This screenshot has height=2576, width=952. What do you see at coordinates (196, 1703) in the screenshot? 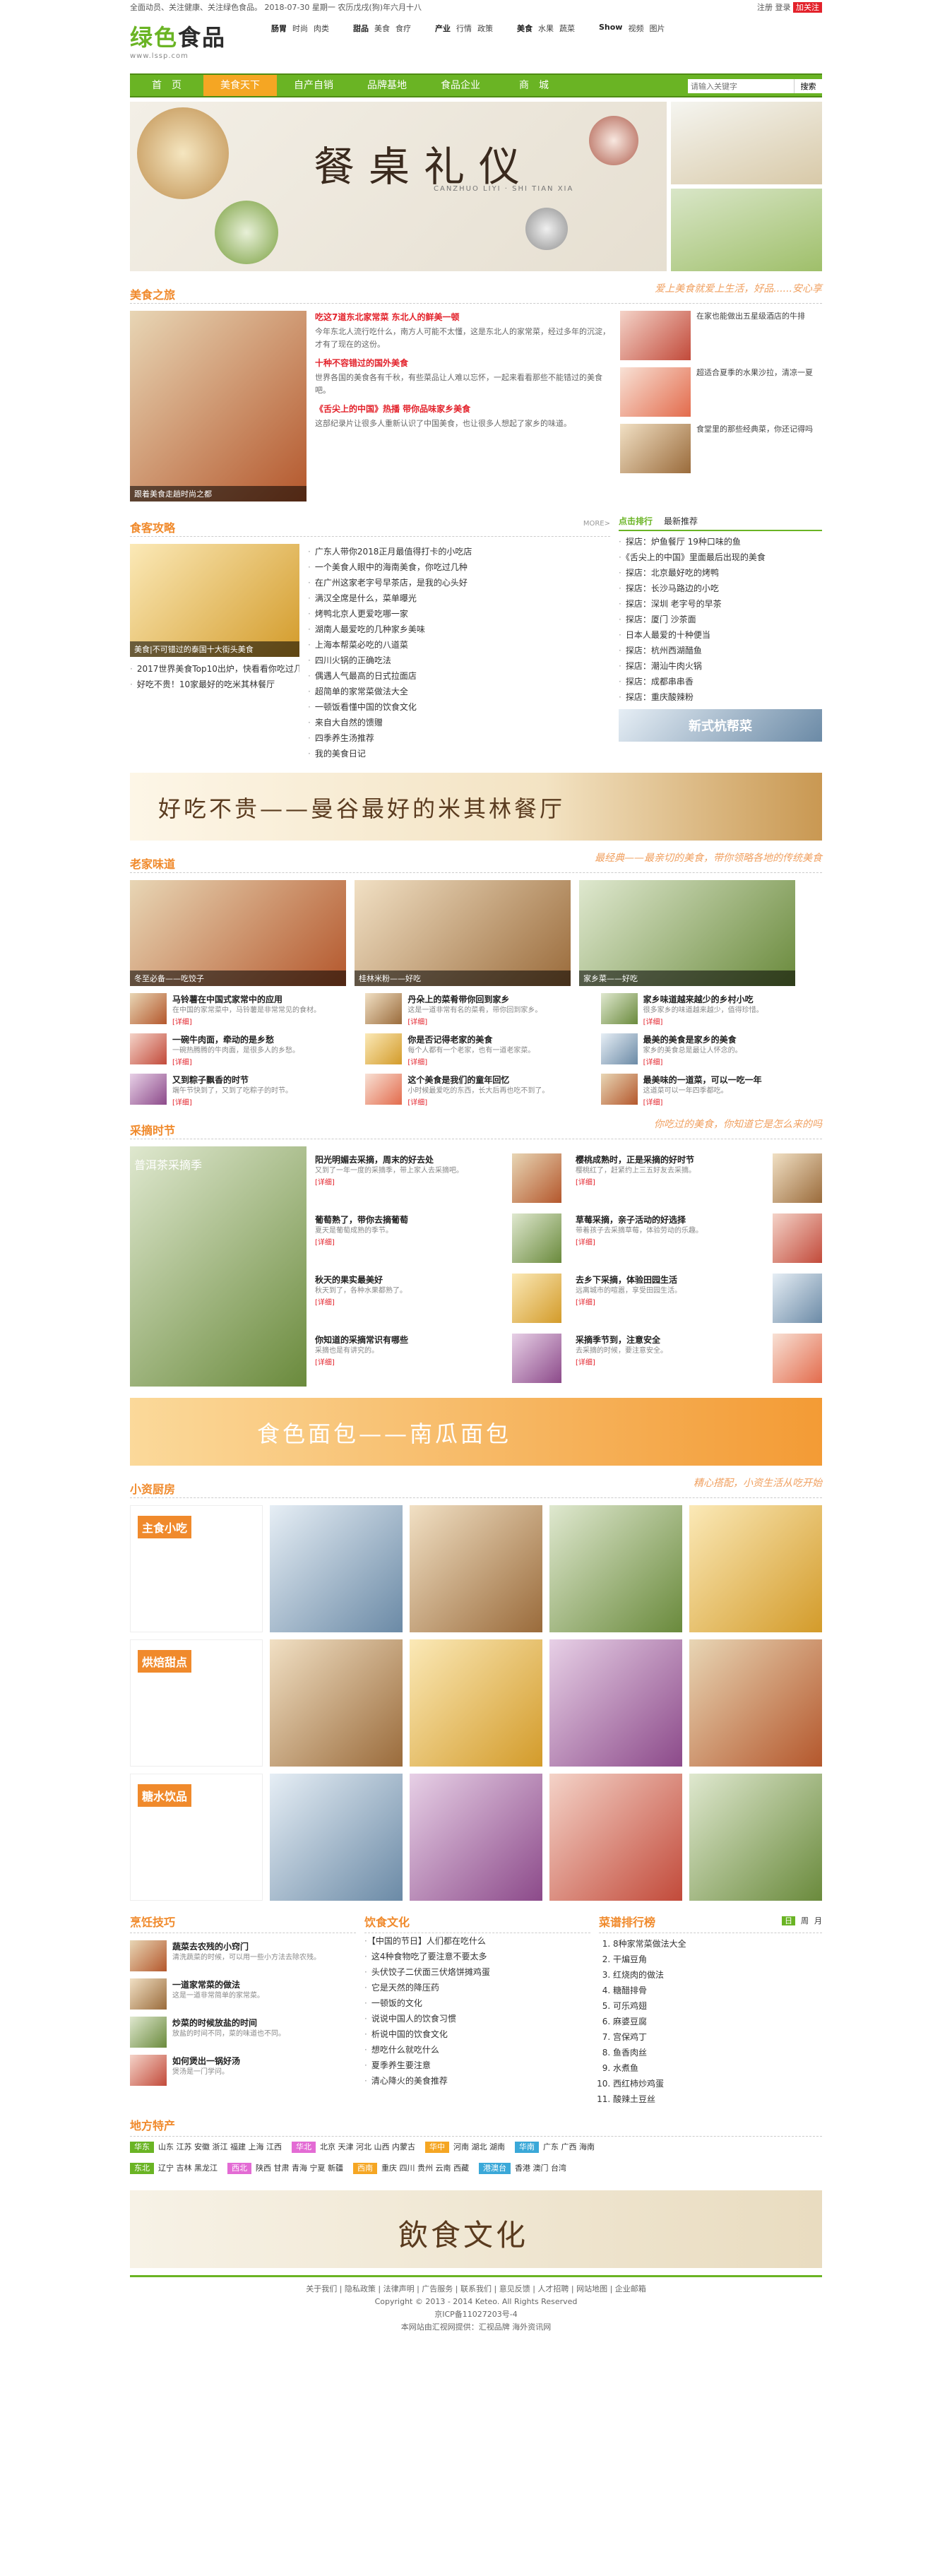
I see `dish-photo: 烘焙甜点` at bounding box center [196, 1703].